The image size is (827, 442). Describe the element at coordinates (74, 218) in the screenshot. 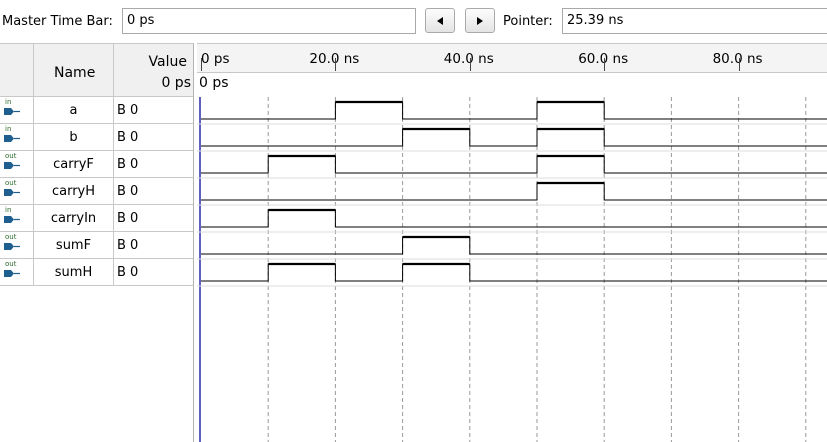

I see `signal-name: carryIn` at that location.